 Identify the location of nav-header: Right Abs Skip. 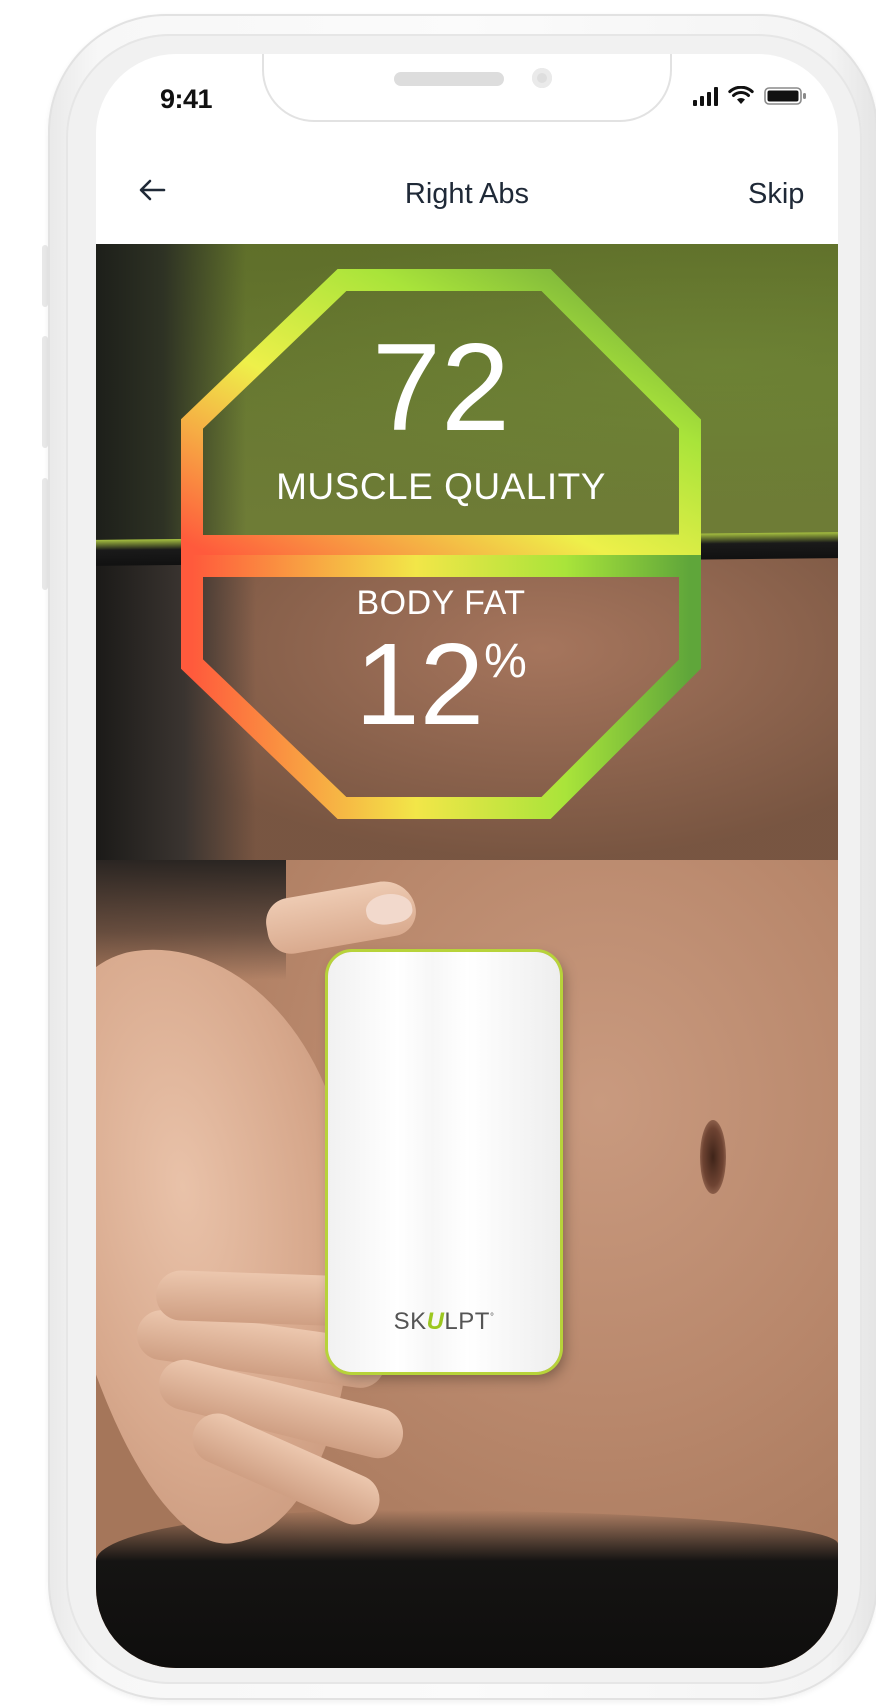
(467, 194).